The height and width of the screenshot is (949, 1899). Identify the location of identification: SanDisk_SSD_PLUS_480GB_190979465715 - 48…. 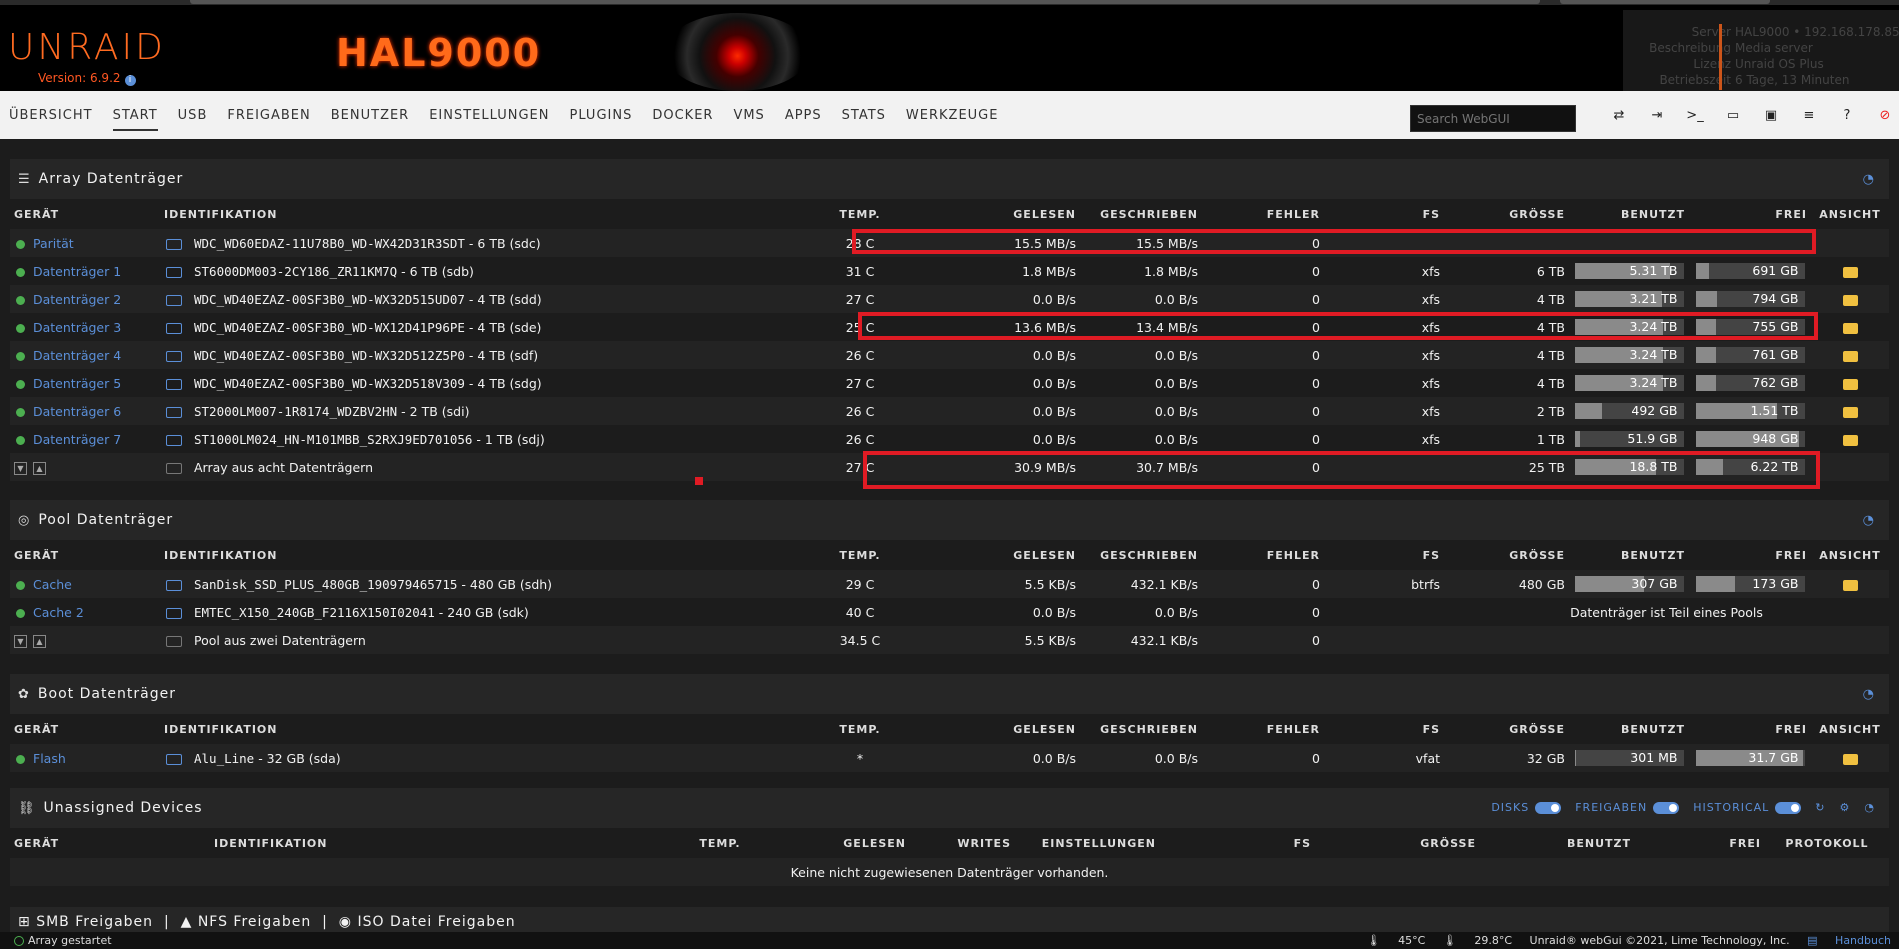
(373, 584).